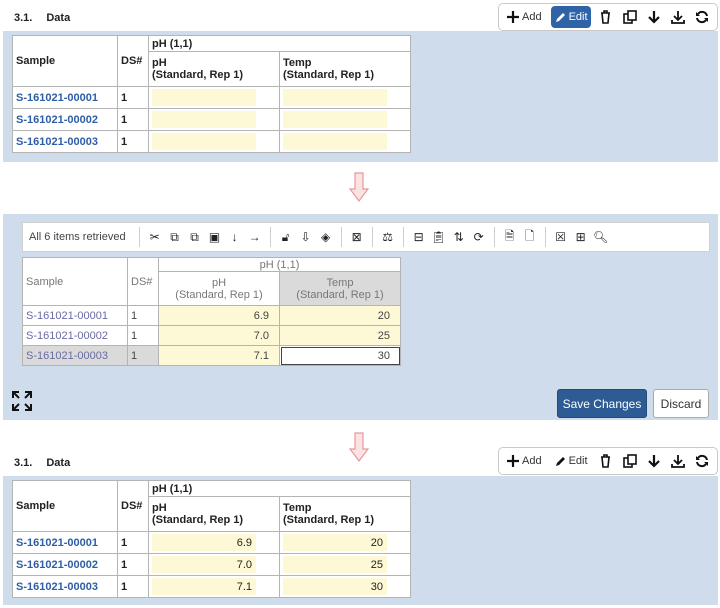 This screenshot has height=608, width=720. I want to click on temp-value: 20, so click(335, 542).